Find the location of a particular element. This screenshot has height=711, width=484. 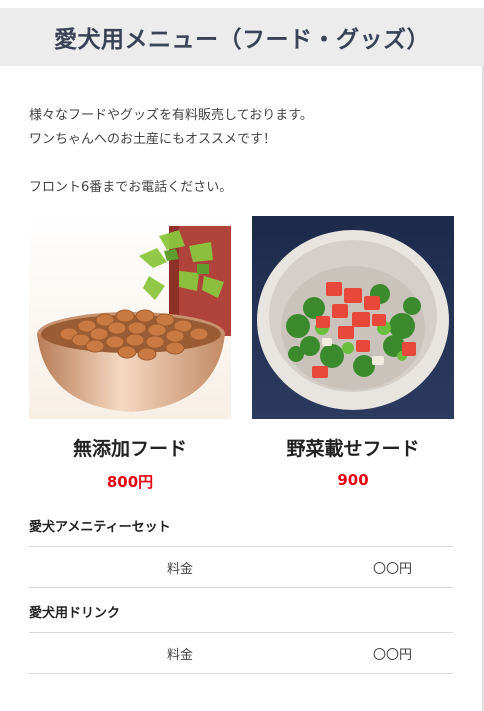

page-header: 愛犬用メニュー（フード・グッズ） is located at coordinates (242, 37).